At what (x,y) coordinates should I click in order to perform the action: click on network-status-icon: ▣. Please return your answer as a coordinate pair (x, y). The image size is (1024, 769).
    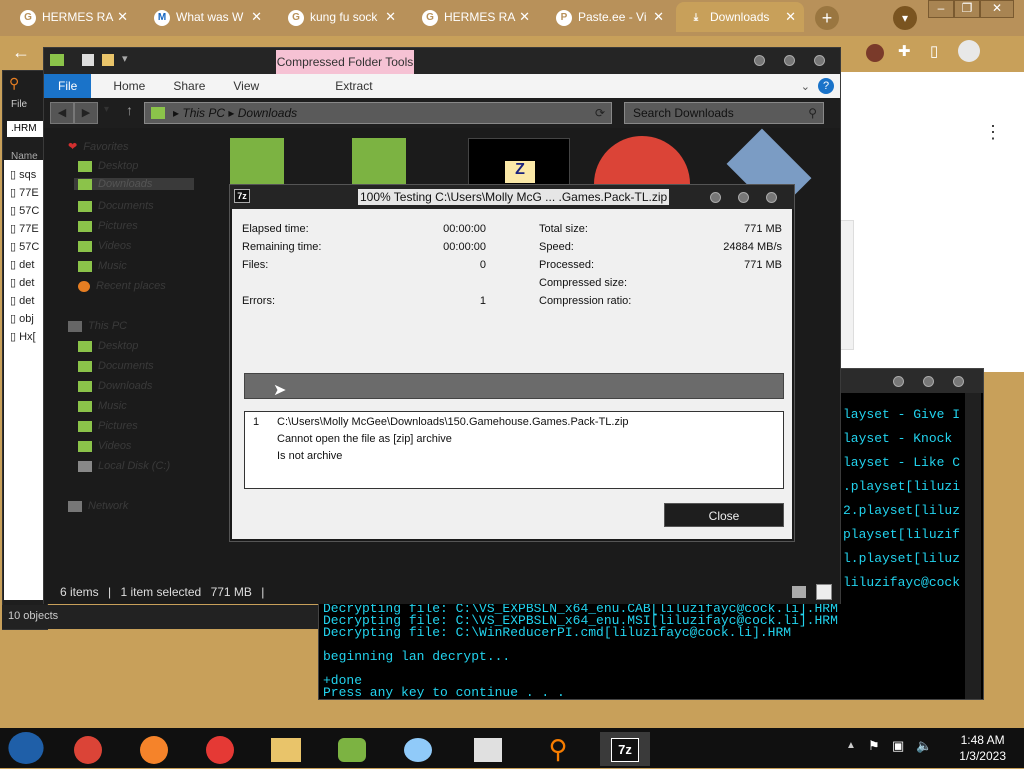
    Looking at the image, I should click on (898, 746).